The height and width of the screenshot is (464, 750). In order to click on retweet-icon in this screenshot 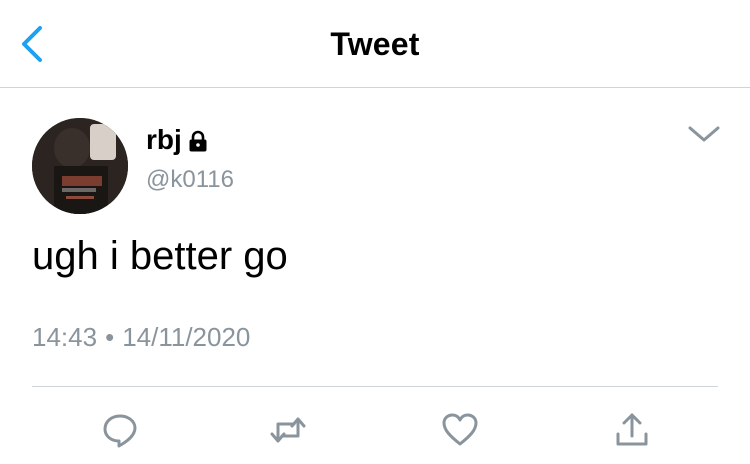, I will do `click(288, 430)`.